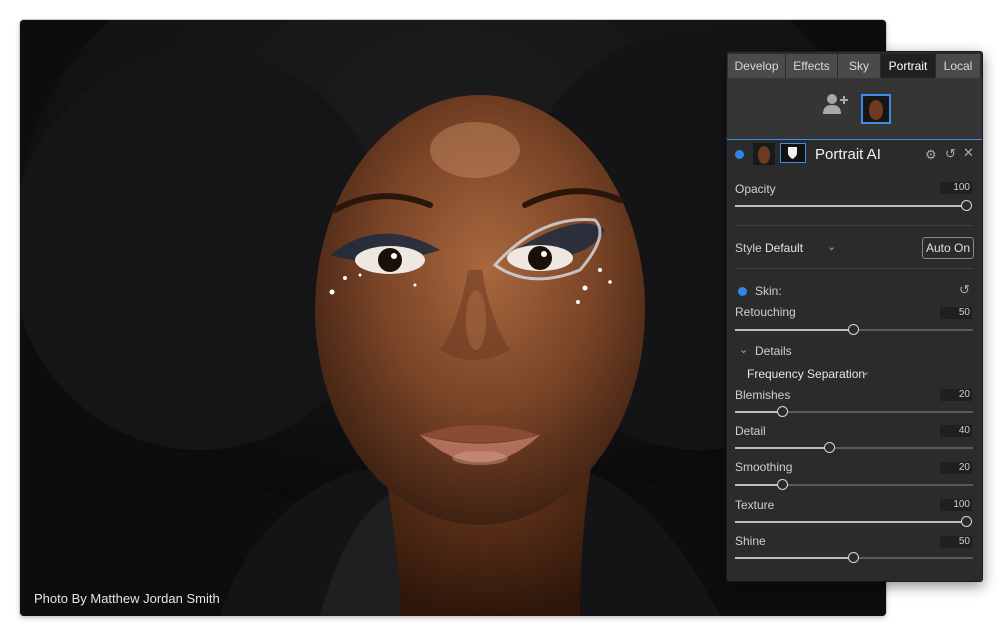  Describe the element at coordinates (836, 105) in the screenshot. I see `add-person-icon` at that location.